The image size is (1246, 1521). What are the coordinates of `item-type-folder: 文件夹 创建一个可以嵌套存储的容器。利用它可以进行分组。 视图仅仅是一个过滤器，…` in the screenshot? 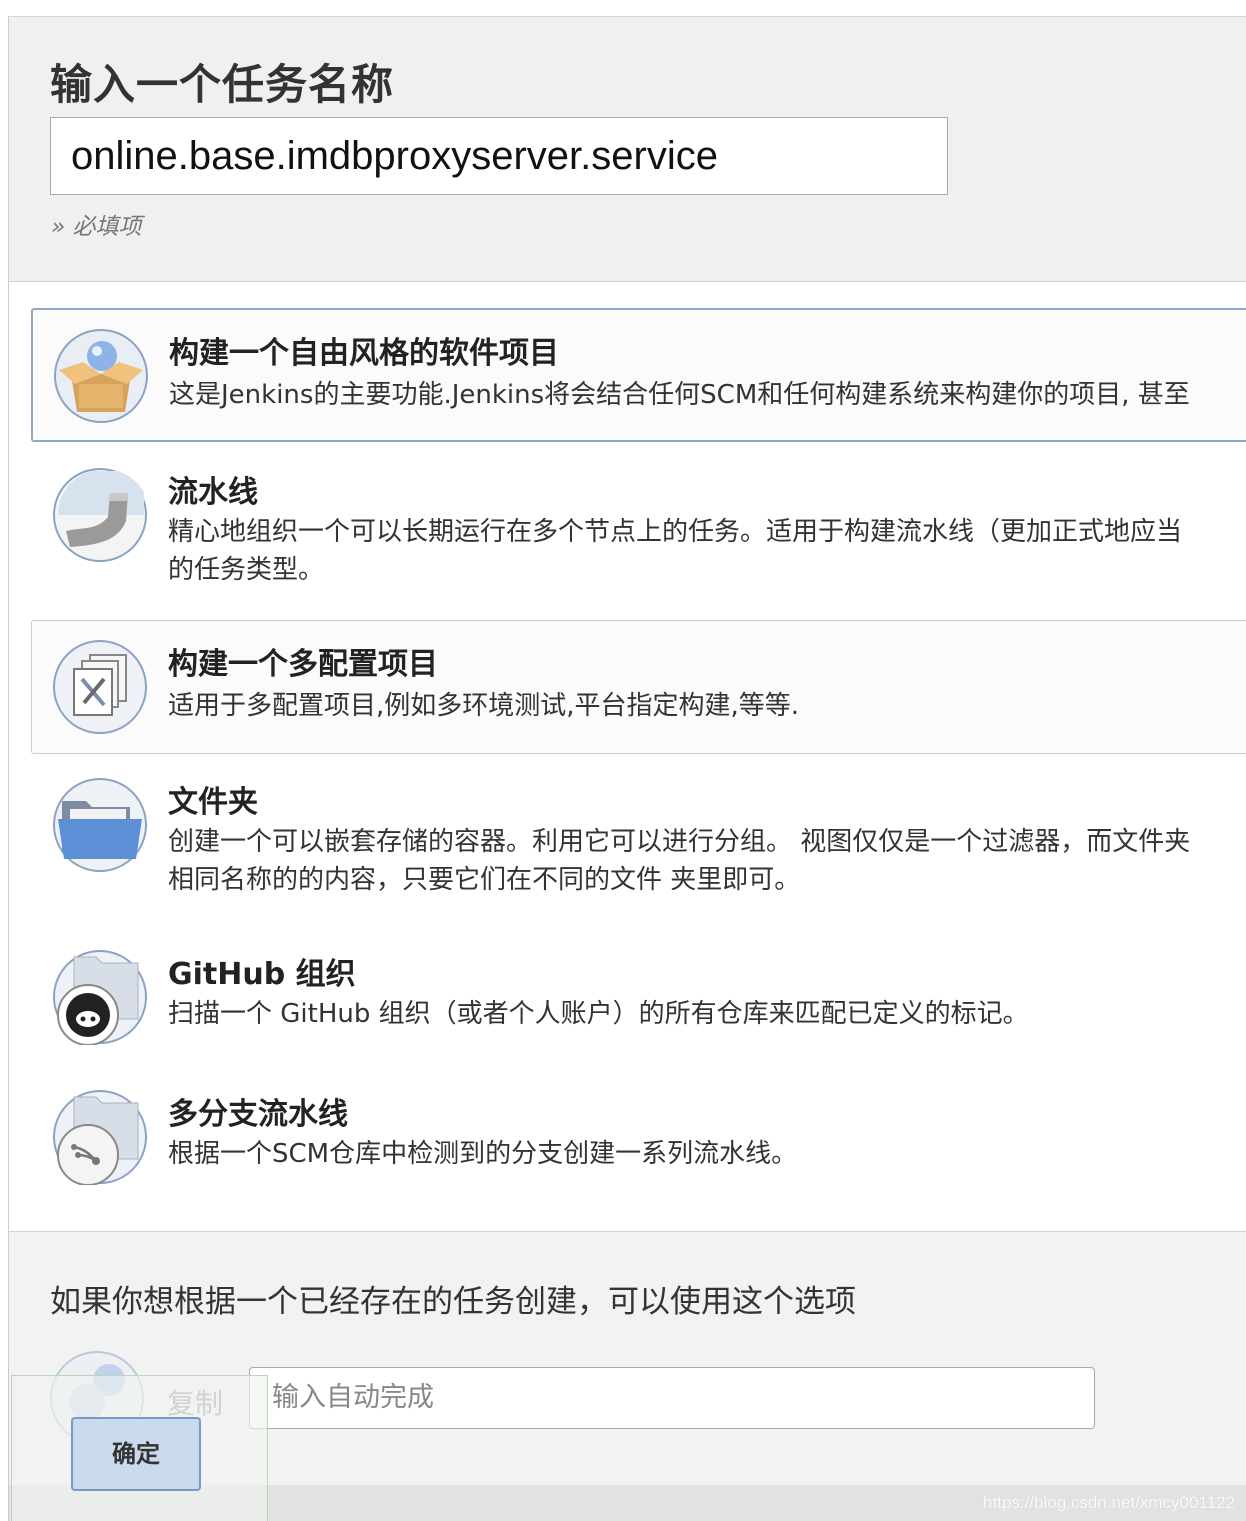 It's located at (638, 832).